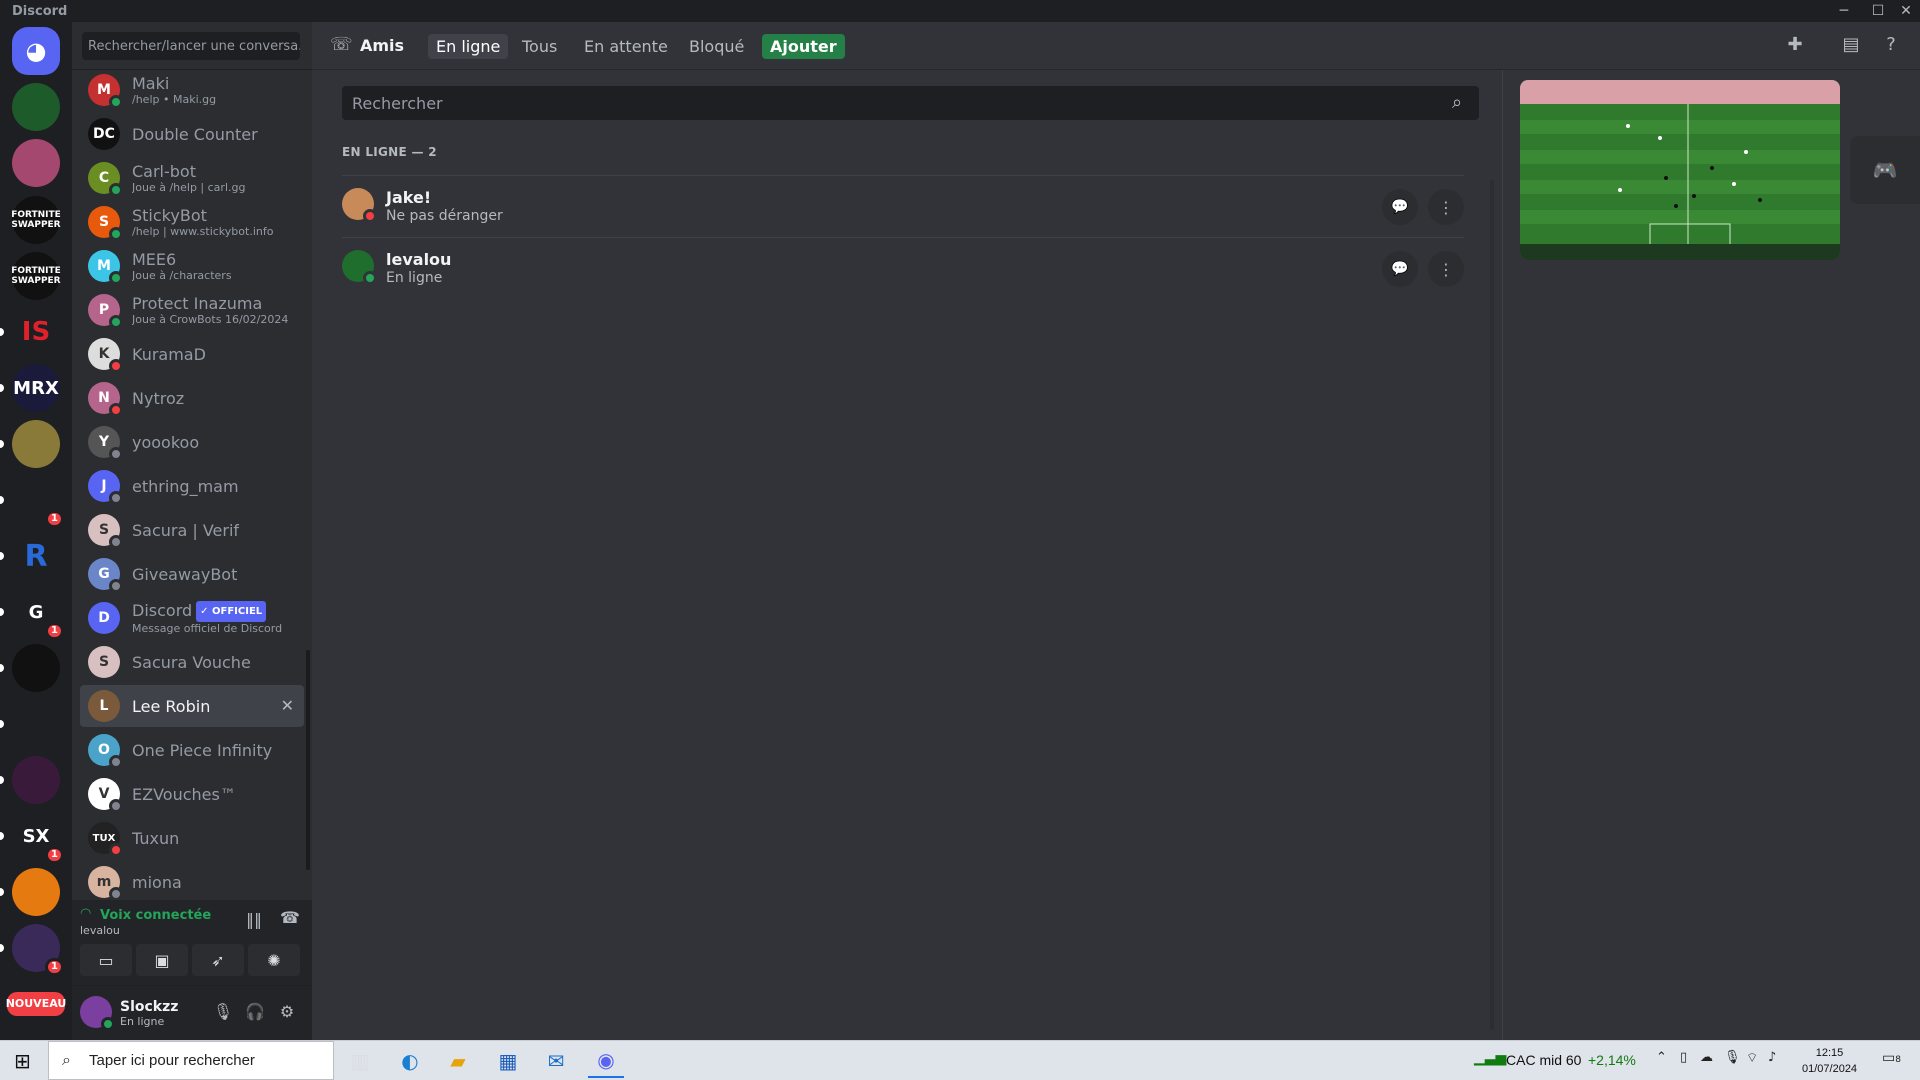  Describe the element at coordinates (1795, 47) in the screenshot. I see `new-group-dm-icon: ✚` at that location.